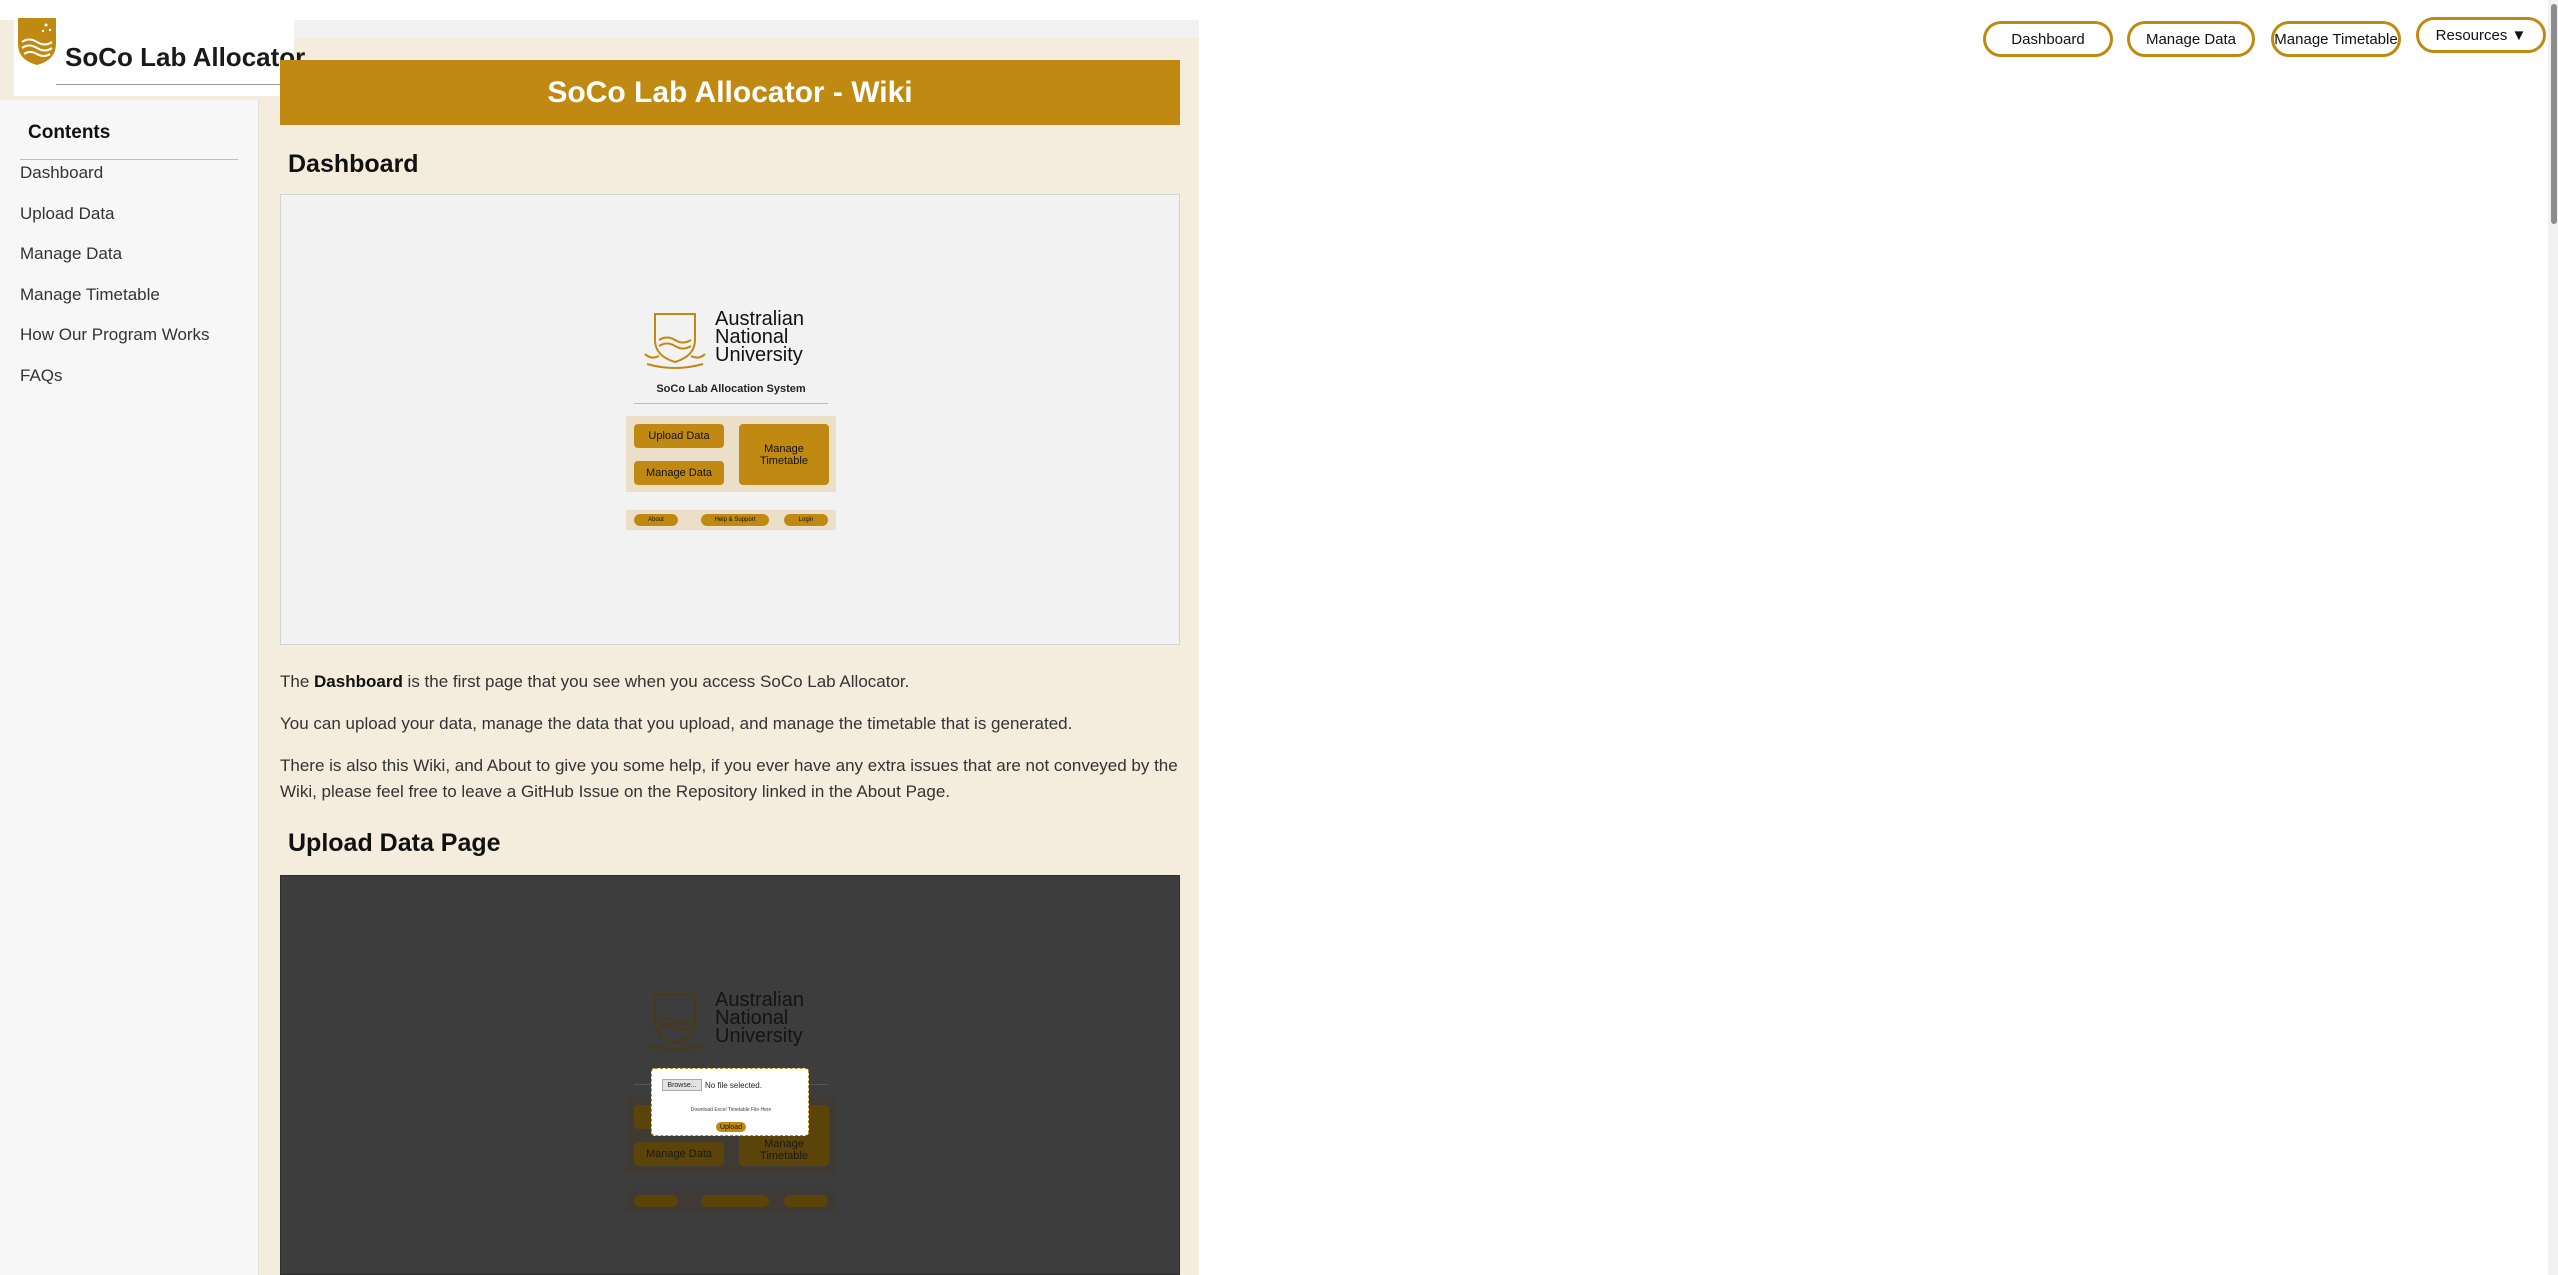 Image resolution: width=2558 pixels, height=1275 pixels. What do you see at coordinates (735, 520) in the screenshot?
I see `preview-help-button: Help & Support` at bounding box center [735, 520].